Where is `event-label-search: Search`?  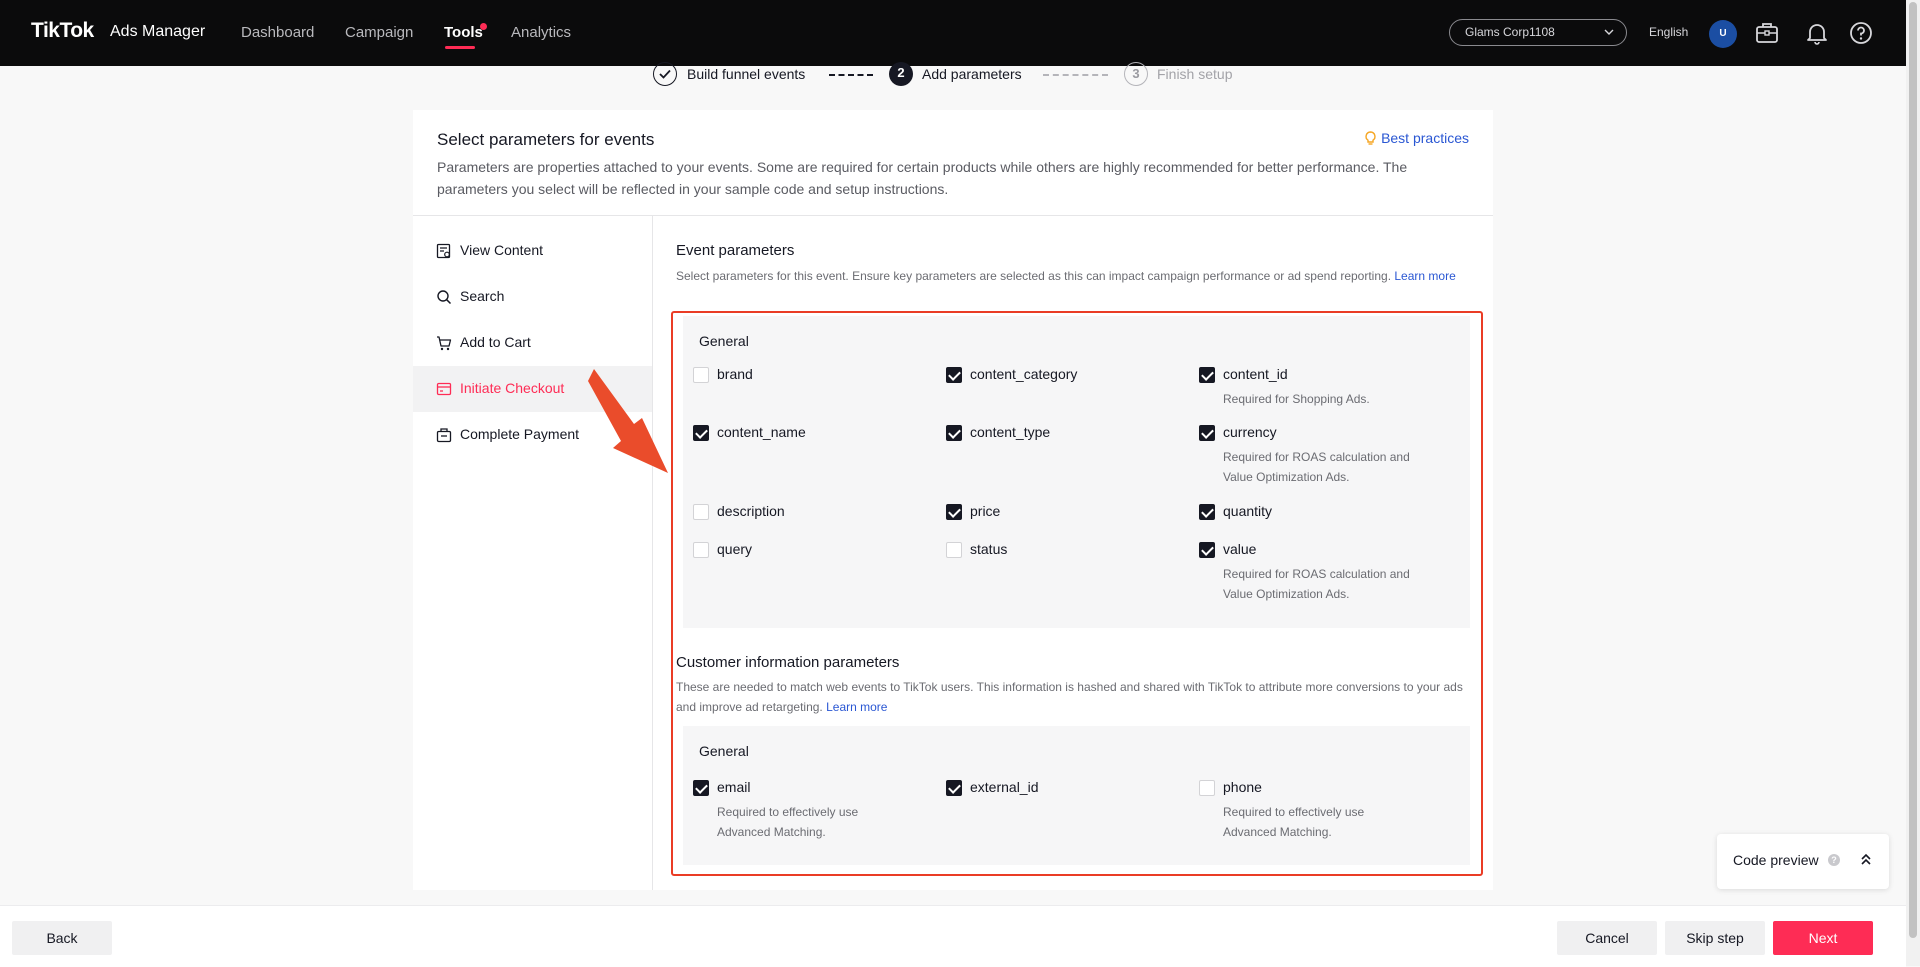 event-label-search: Search is located at coordinates (482, 296).